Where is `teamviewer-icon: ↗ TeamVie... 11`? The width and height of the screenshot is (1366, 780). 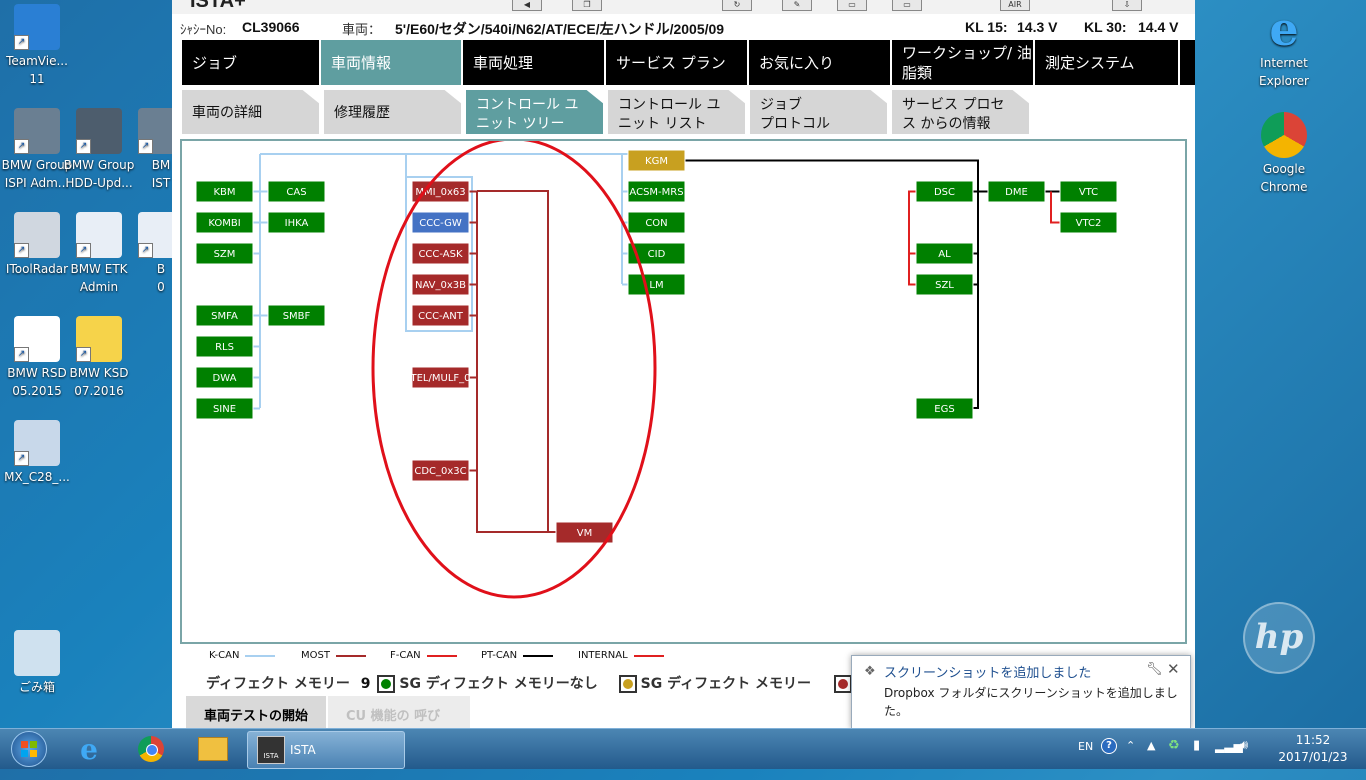 teamviewer-icon: ↗ TeamVie... 11 is located at coordinates (38, 46).